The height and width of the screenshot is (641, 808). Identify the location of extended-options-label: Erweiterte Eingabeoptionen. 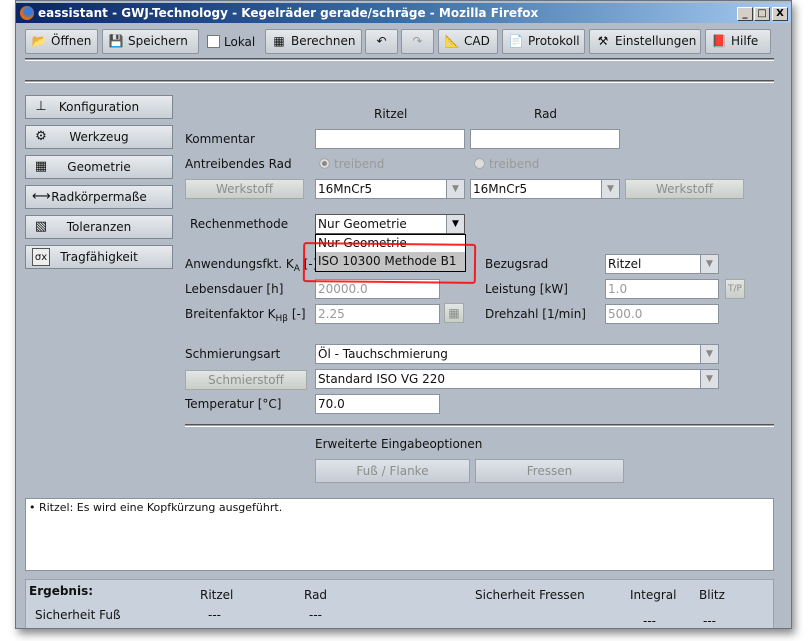
(399, 444).